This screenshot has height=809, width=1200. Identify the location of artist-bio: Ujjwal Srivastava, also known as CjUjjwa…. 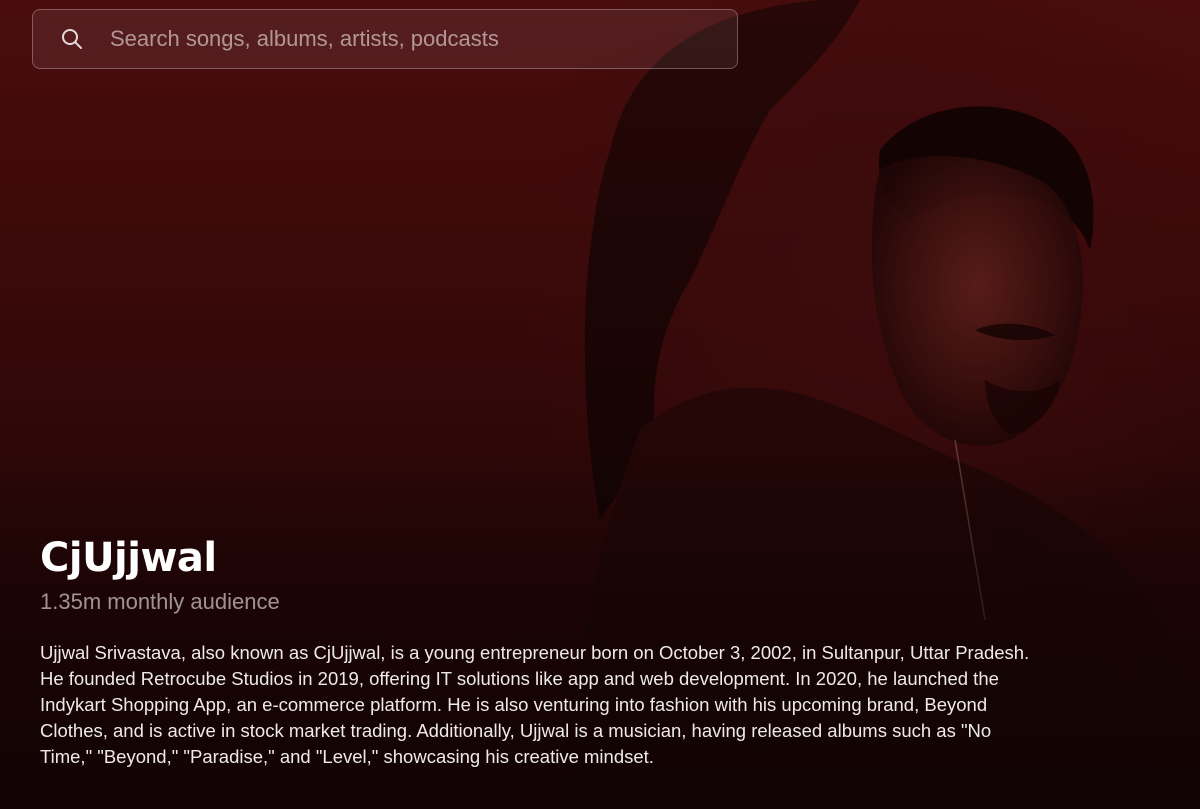
(535, 704).